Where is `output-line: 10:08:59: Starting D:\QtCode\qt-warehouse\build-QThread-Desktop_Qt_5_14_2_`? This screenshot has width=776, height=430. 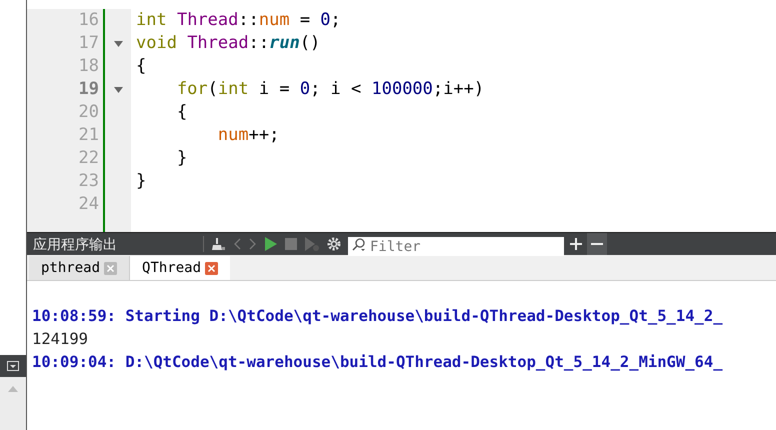
output-line: 10:08:59: Starting D:\QtCode\qt-warehouse\build-QThread-Desktop_Qt_5_14_2_ is located at coordinates (377, 316).